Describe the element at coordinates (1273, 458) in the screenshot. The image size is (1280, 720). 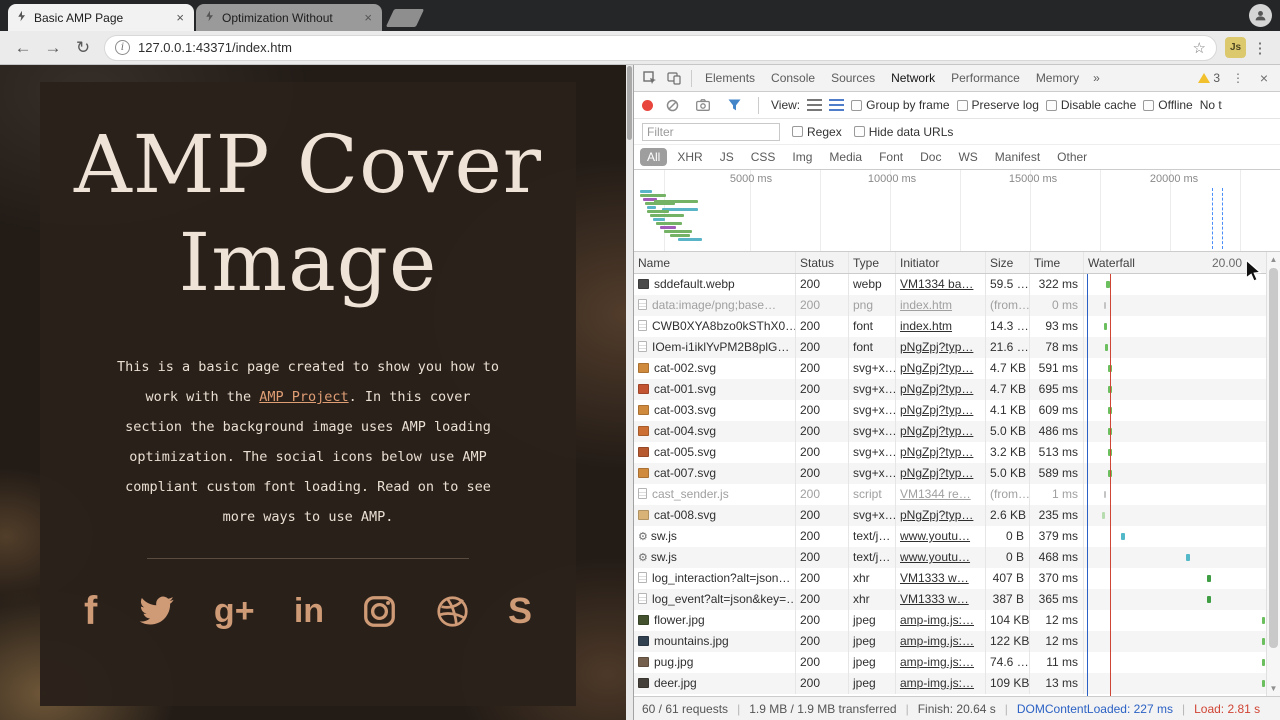
I see `scrollbar-thumb` at that location.